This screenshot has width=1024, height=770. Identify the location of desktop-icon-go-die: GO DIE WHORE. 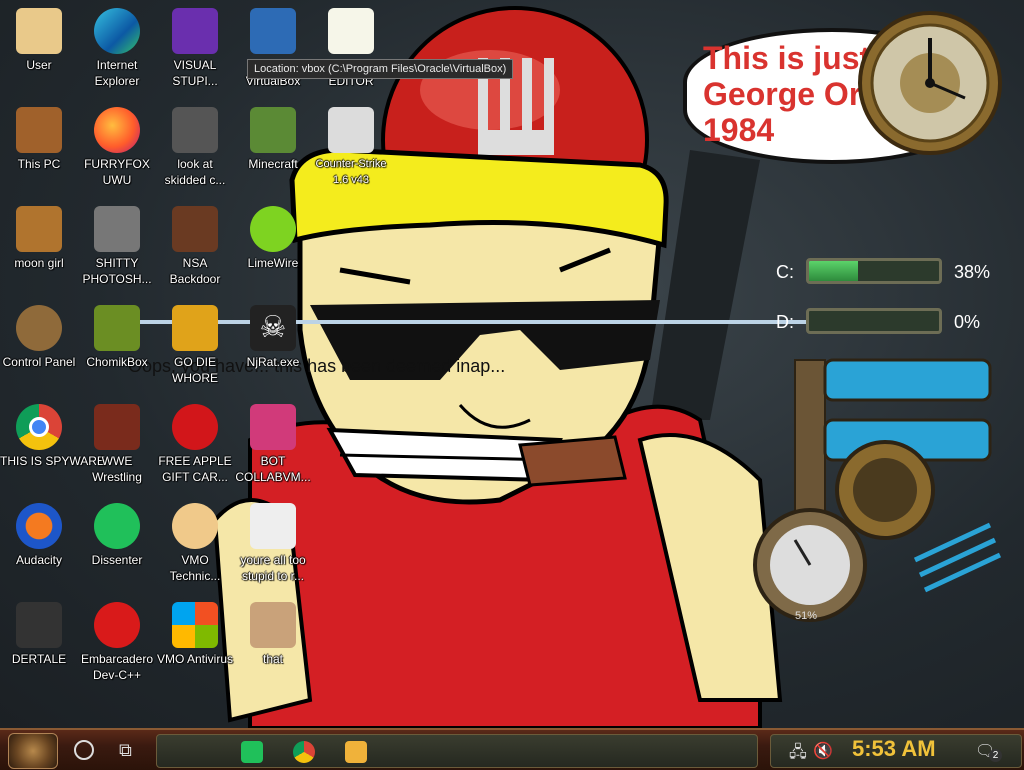
(195, 348).